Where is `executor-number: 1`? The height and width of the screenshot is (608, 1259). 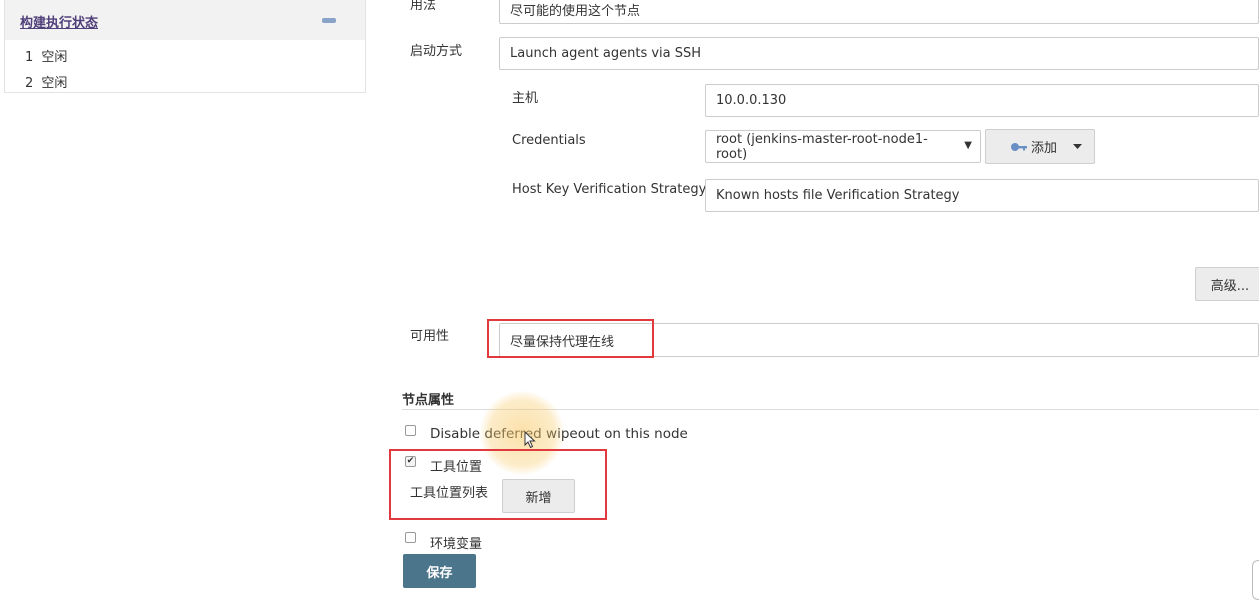 executor-number: 1 is located at coordinates (29, 57).